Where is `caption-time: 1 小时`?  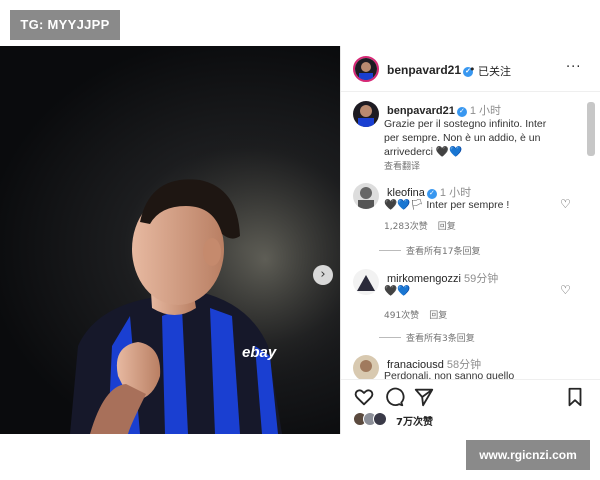 caption-time: 1 小时 is located at coordinates (485, 111).